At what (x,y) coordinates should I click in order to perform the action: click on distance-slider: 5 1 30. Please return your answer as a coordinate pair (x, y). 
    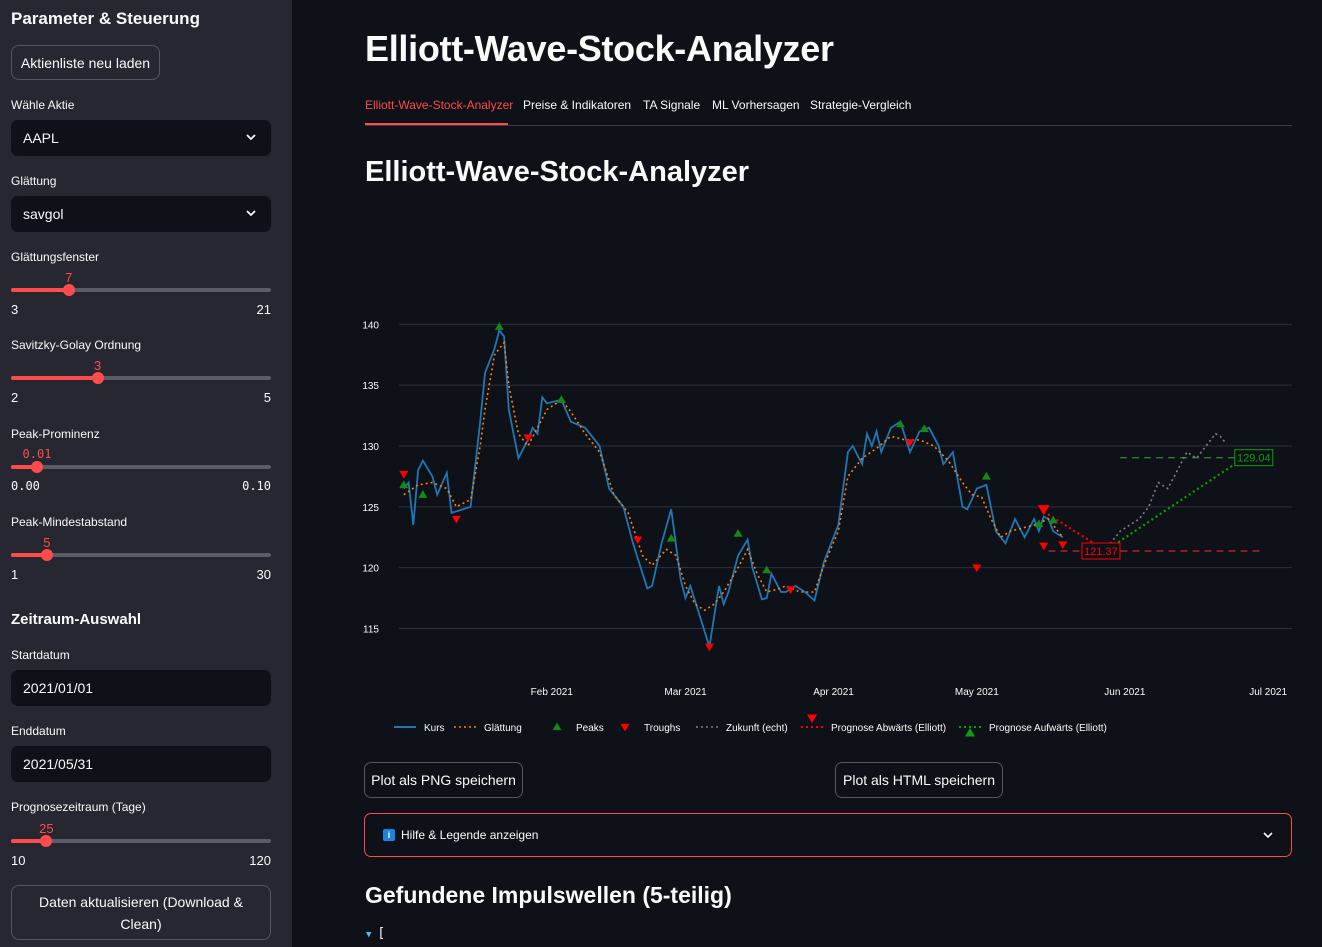
    Looking at the image, I should click on (141, 558).